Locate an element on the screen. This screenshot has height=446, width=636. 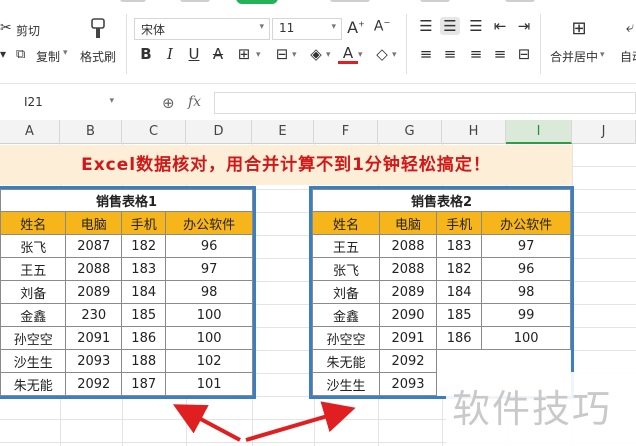
column-header: B is located at coordinates (91, 132).